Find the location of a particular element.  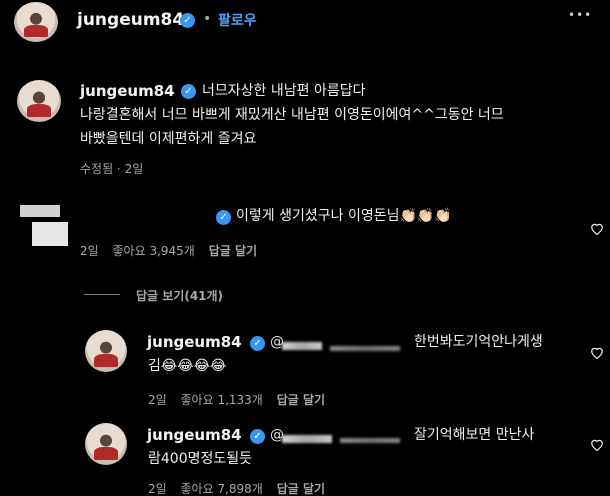

reply-2-meta: 2일 좋아요 7,898개 답글 달기 is located at coordinates (241, 488).